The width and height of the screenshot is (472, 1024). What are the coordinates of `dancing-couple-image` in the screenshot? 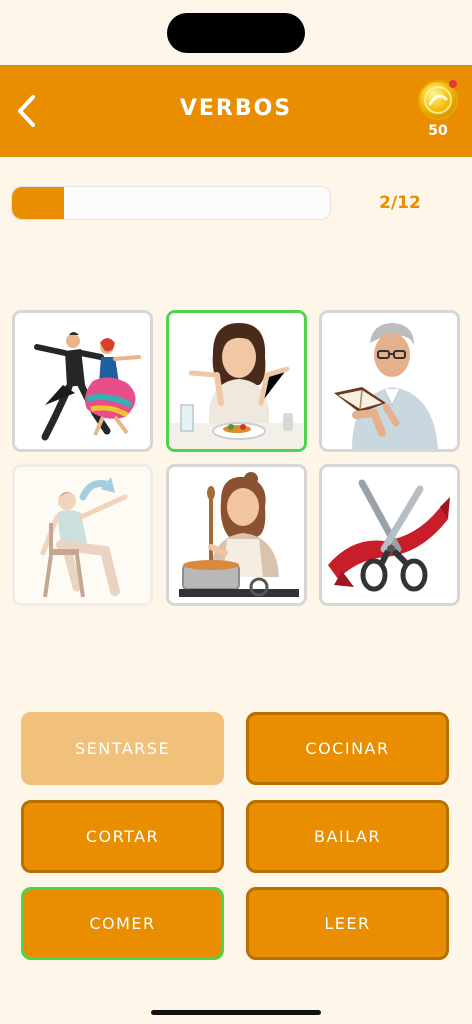 It's located at (82, 381).